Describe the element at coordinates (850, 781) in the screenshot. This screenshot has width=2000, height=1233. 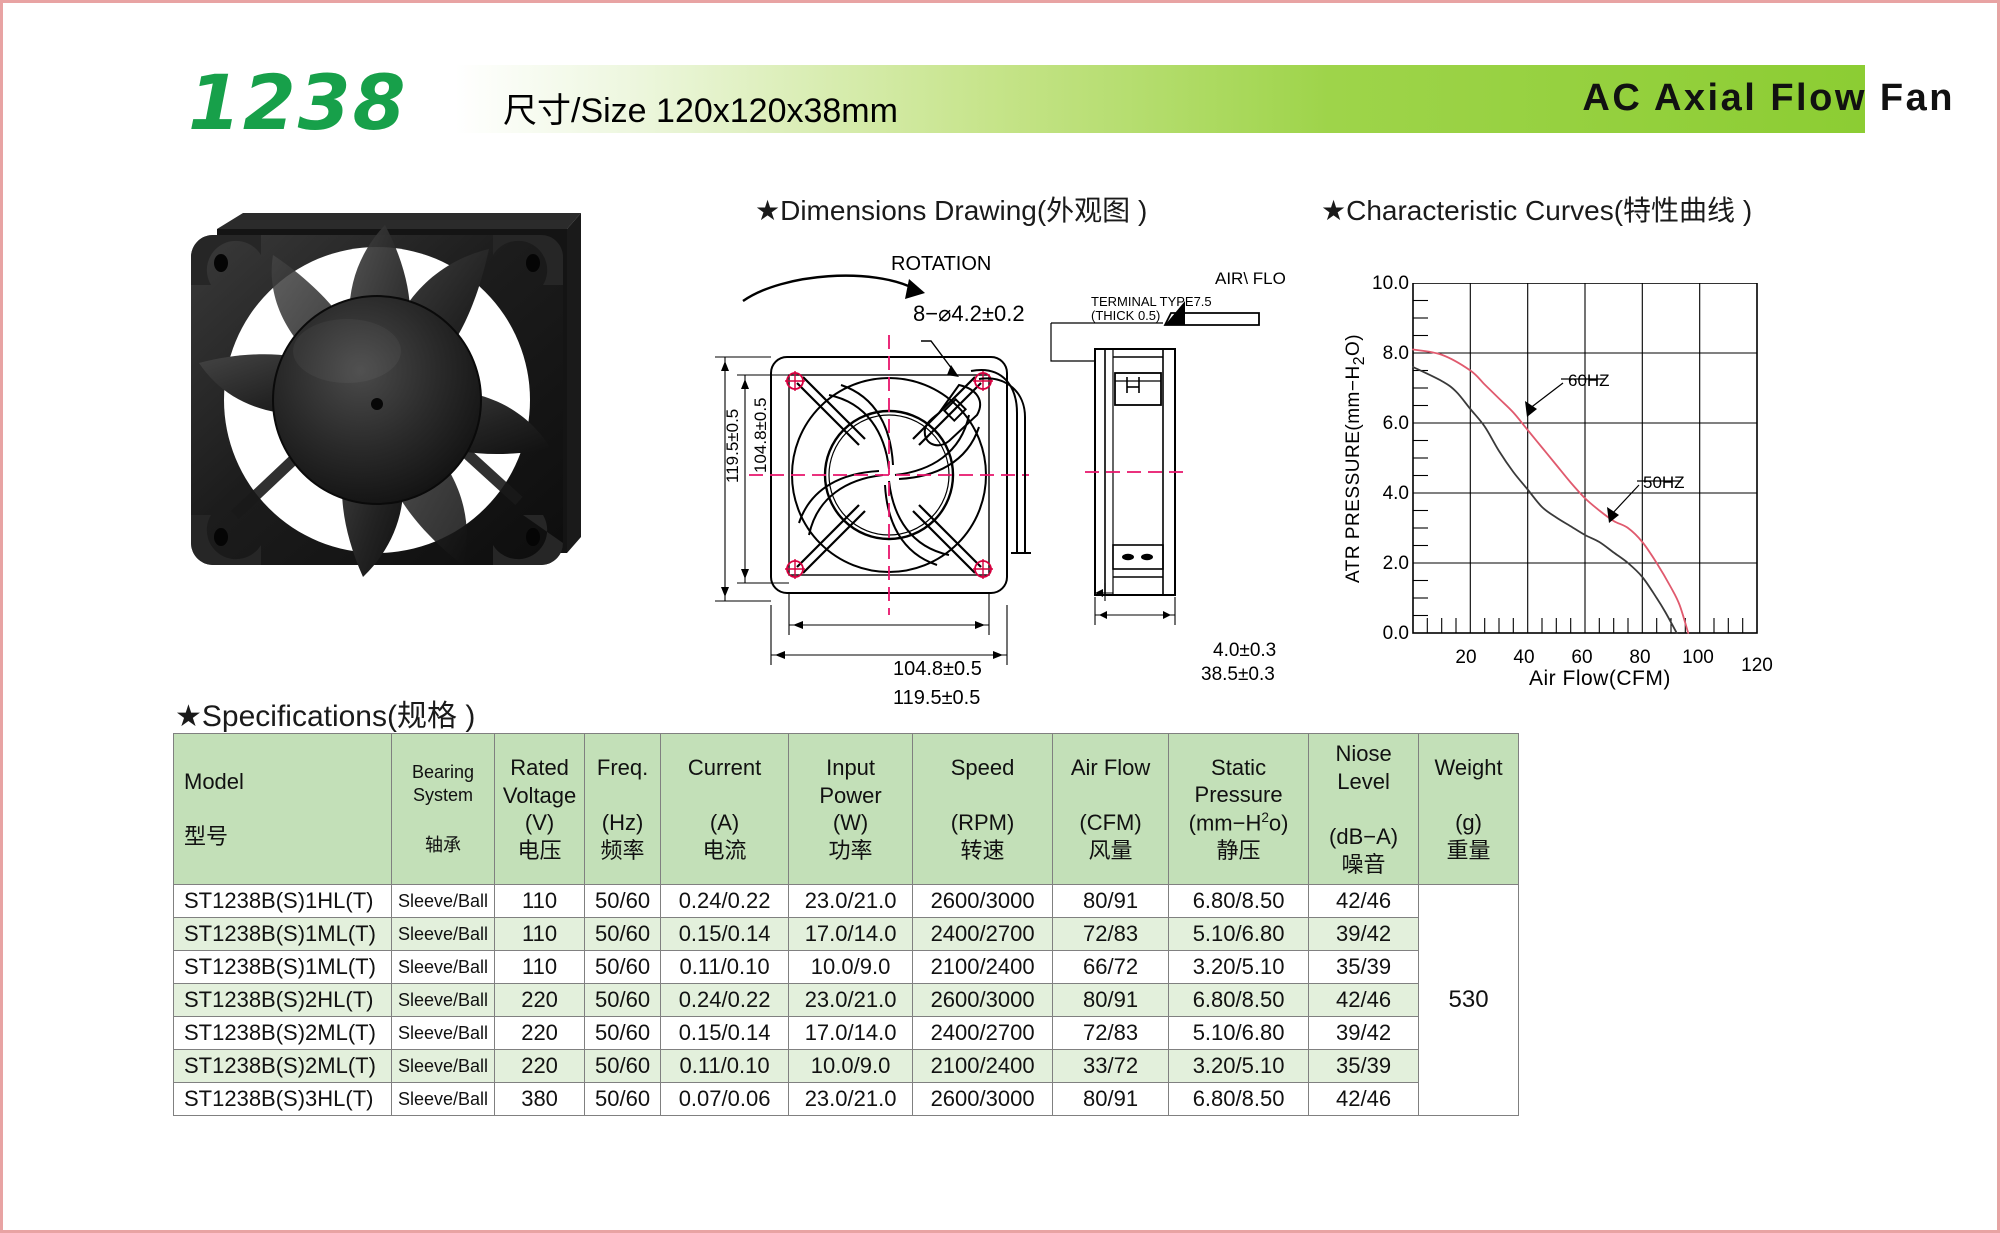
I see `header-power-en: Input Power` at that location.